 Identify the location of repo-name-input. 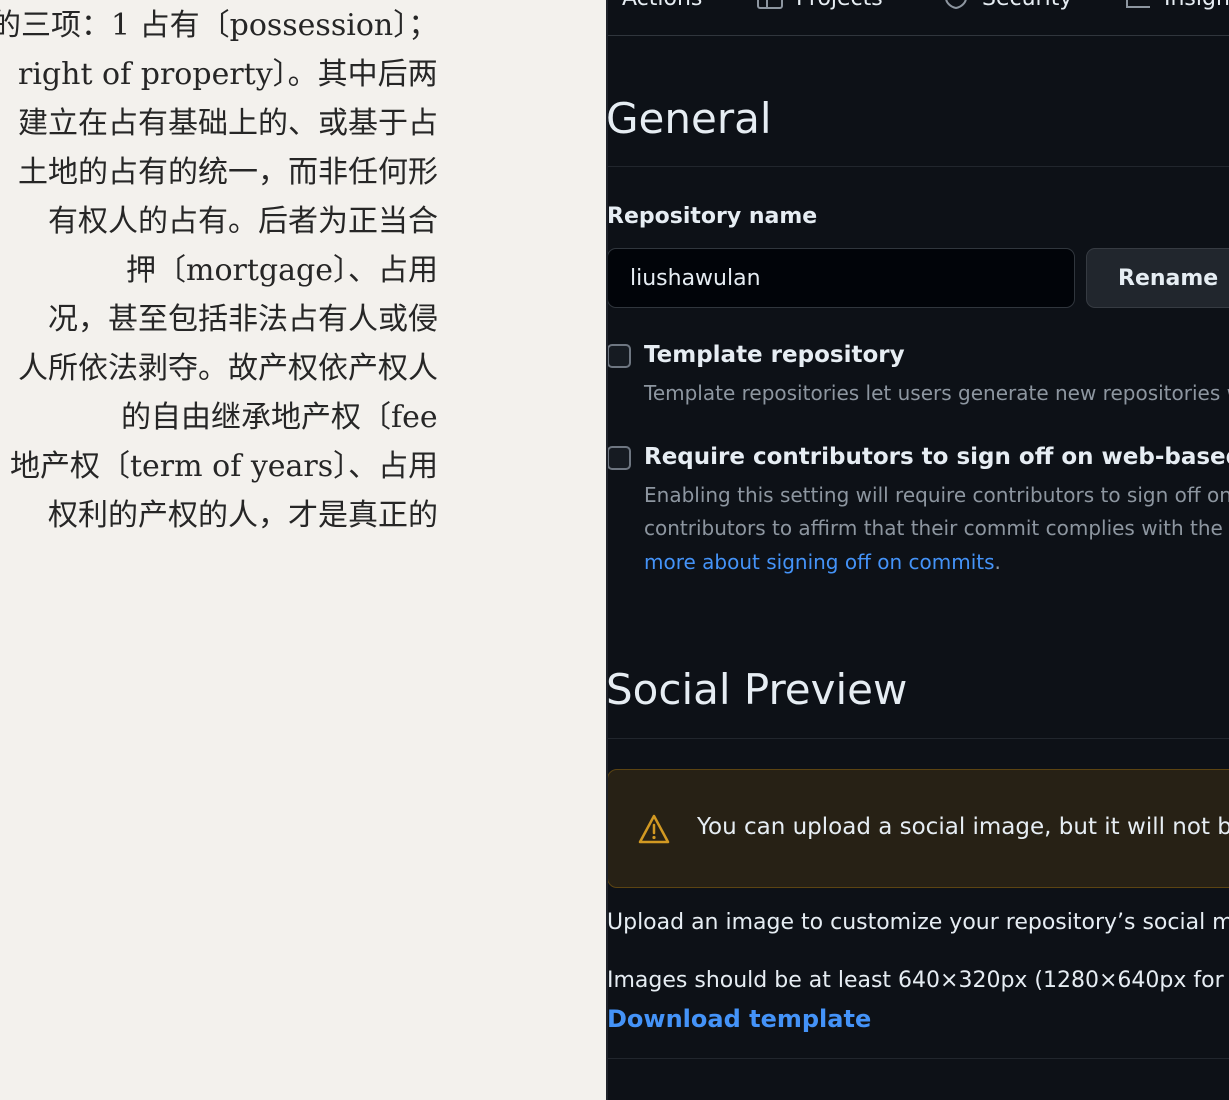
(841, 278).